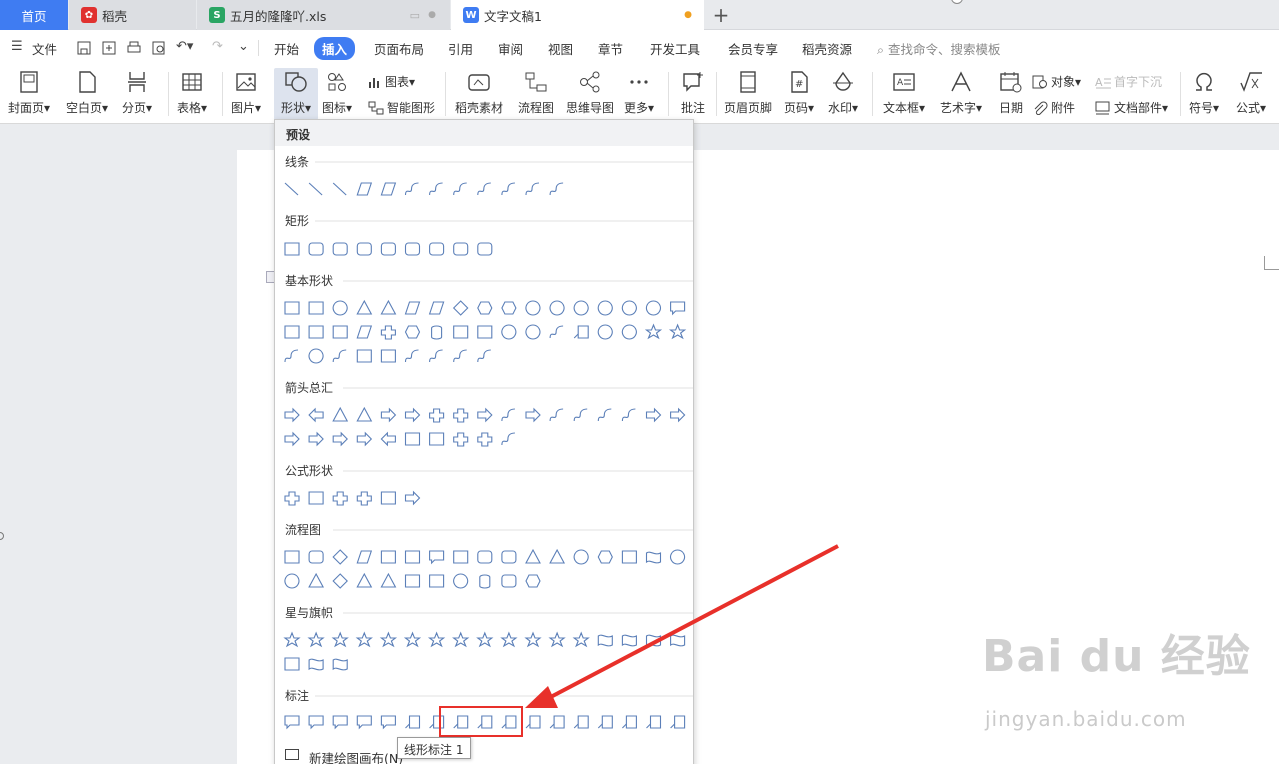 The height and width of the screenshot is (764, 1279). Describe the element at coordinates (356, 756) in the screenshot. I see `new-canvas-item: 新建绘图画布(N)` at that location.